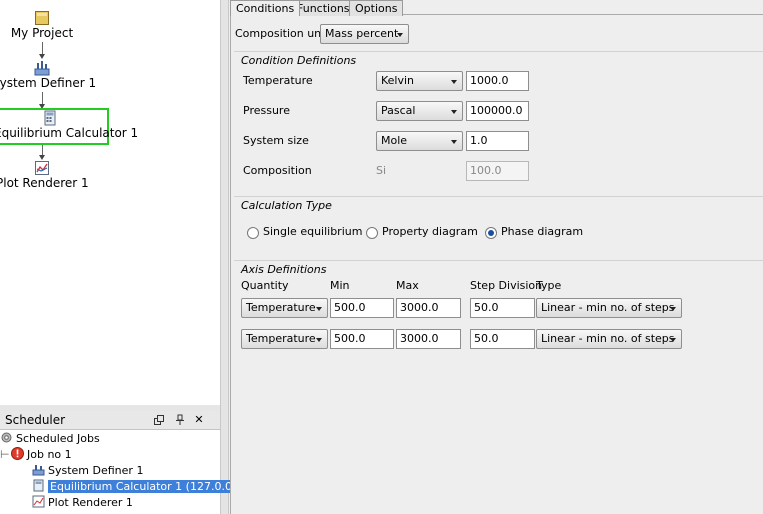 The width and height of the screenshot is (763, 514). I want to click on job-item-equilibrium-calculator: Equilibrium Calculator 1 (127.0.0.1, so click(138, 487).